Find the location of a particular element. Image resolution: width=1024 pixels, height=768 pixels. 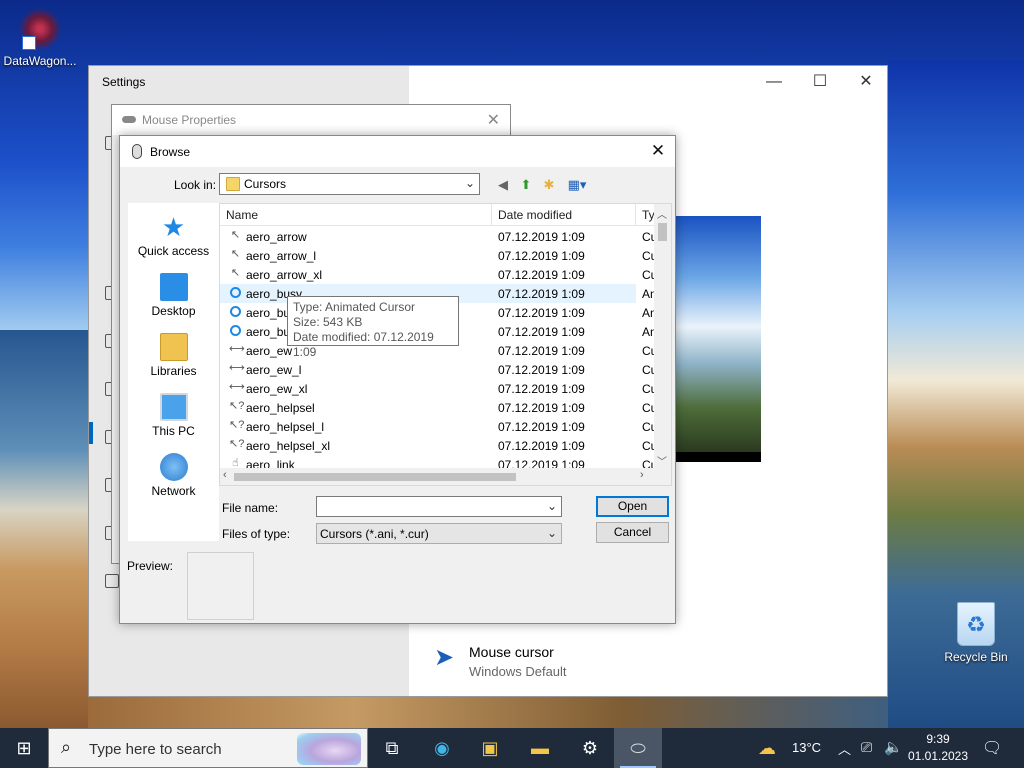

place-libraries: Libraries is located at coordinates (173, 355).